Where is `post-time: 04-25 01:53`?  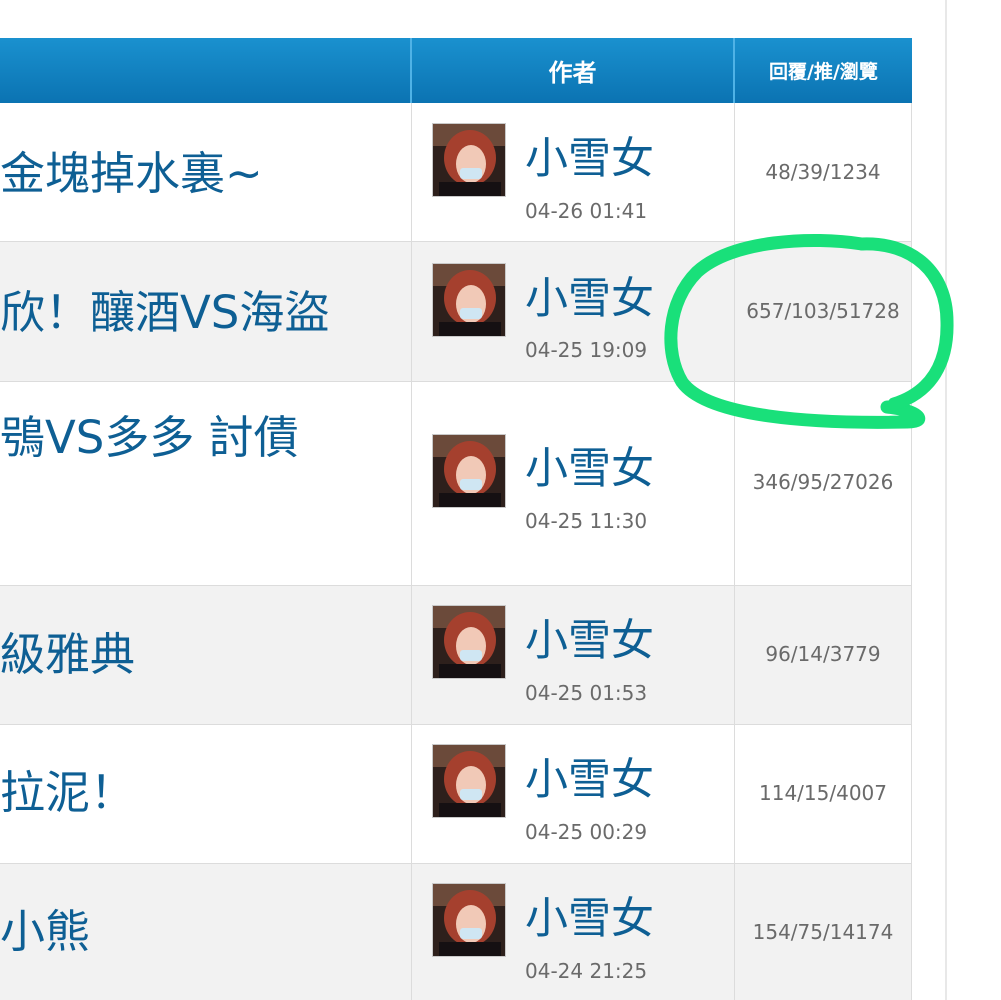
post-time: 04-25 01:53 is located at coordinates (586, 693).